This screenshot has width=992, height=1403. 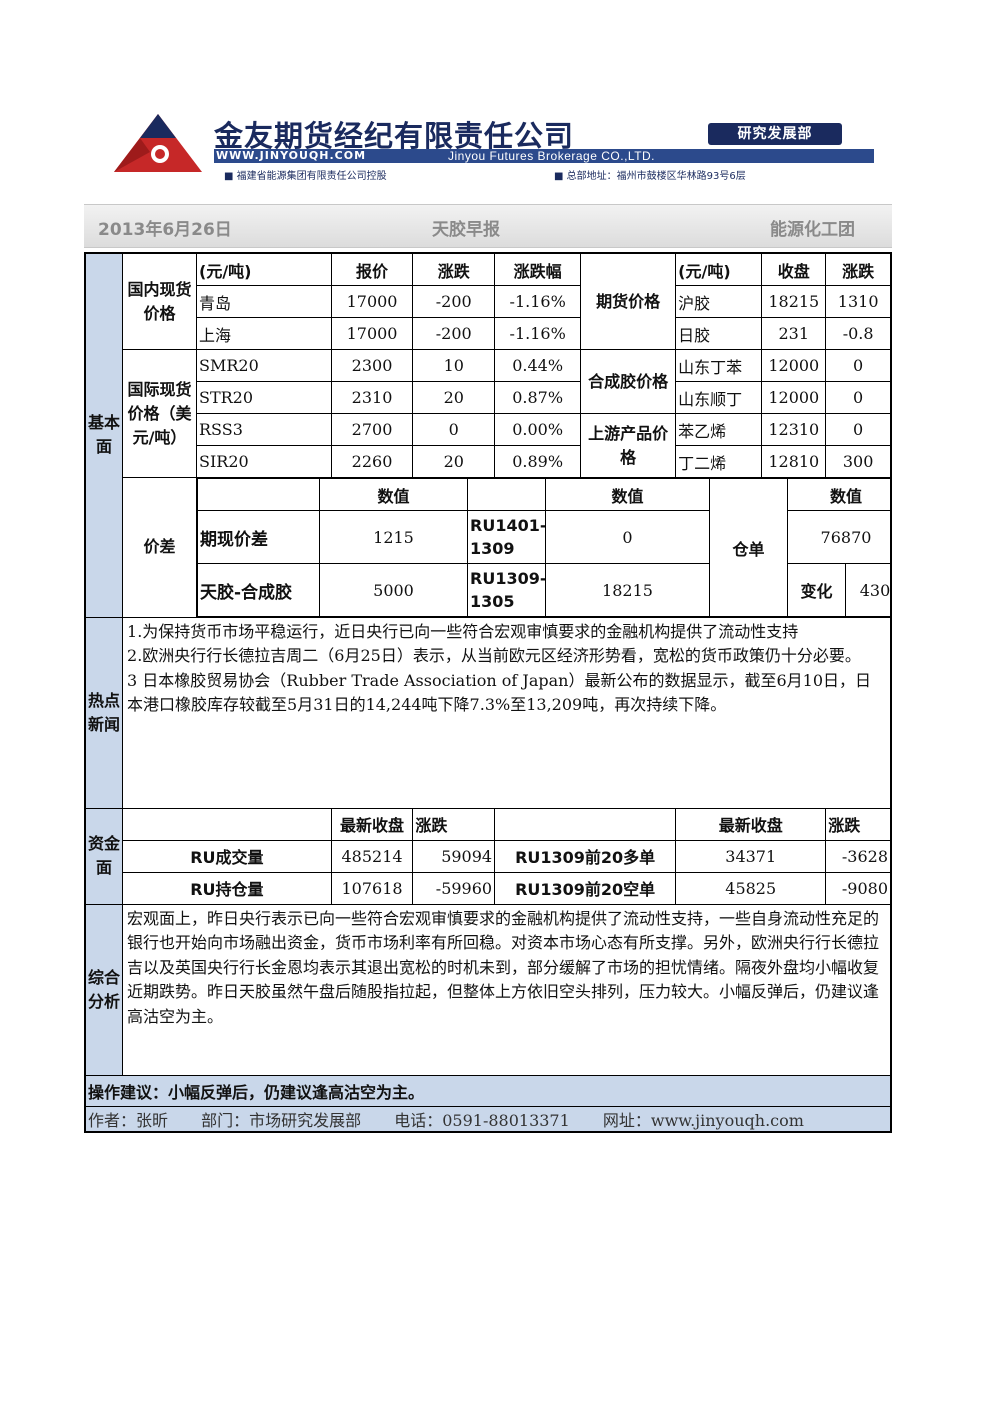 I want to click on holding-note: ■ 福建省能源集团有限责任公司控股, so click(x=305, y=176).